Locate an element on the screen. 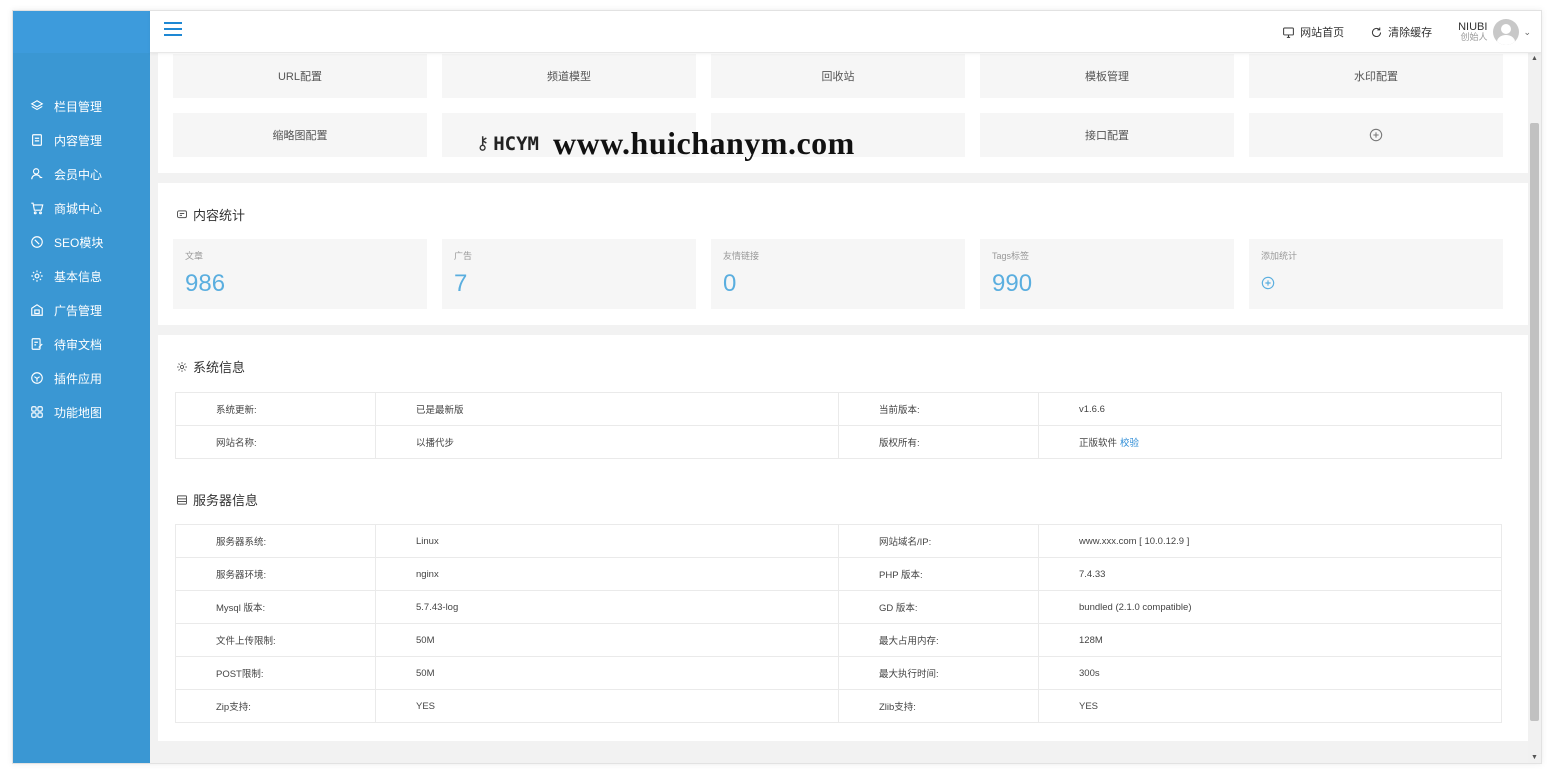 The width and height of the screenshot is (1551, 779). monitor-icon is located at coordinates (1288, 32).